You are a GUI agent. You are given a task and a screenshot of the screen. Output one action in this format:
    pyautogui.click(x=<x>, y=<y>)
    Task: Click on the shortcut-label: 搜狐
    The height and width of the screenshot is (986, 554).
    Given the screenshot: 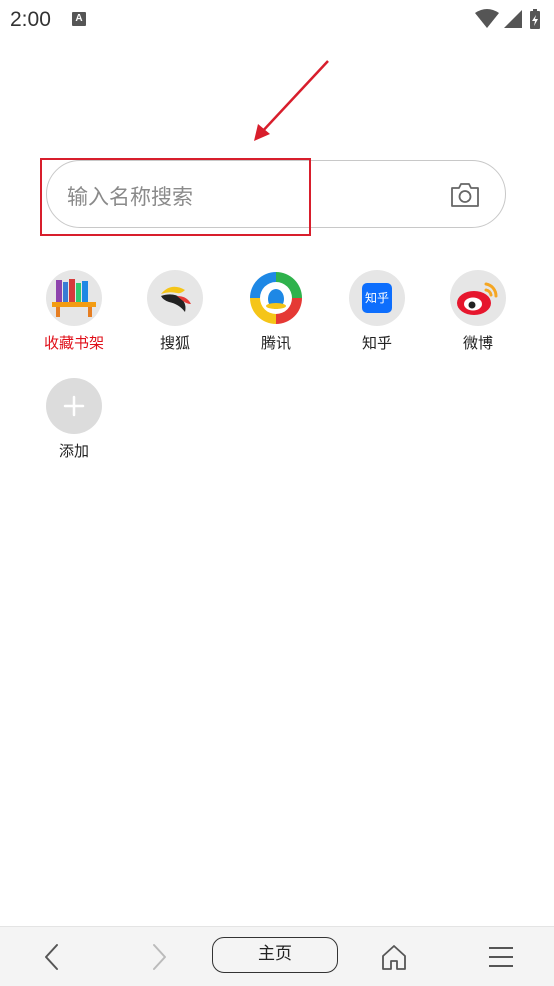 What is the action you would take?
    pyautogui.click(x=174, y=343)
    